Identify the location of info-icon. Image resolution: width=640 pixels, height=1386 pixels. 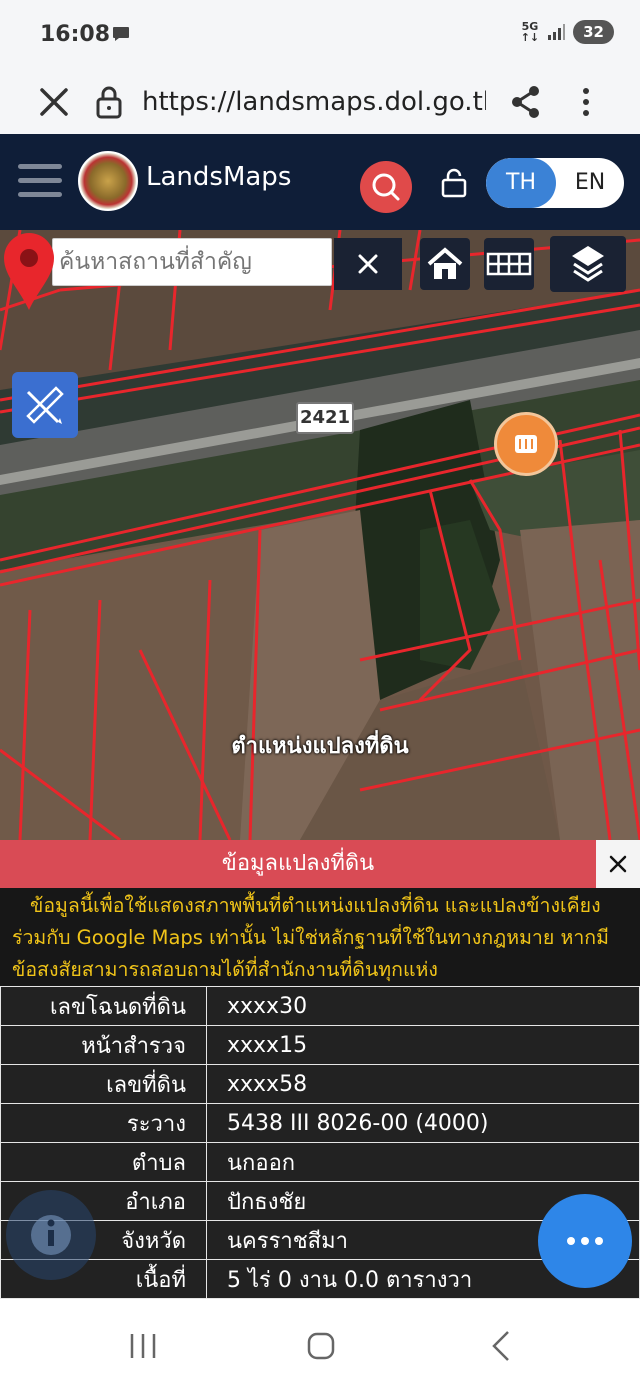
(51, 1235).